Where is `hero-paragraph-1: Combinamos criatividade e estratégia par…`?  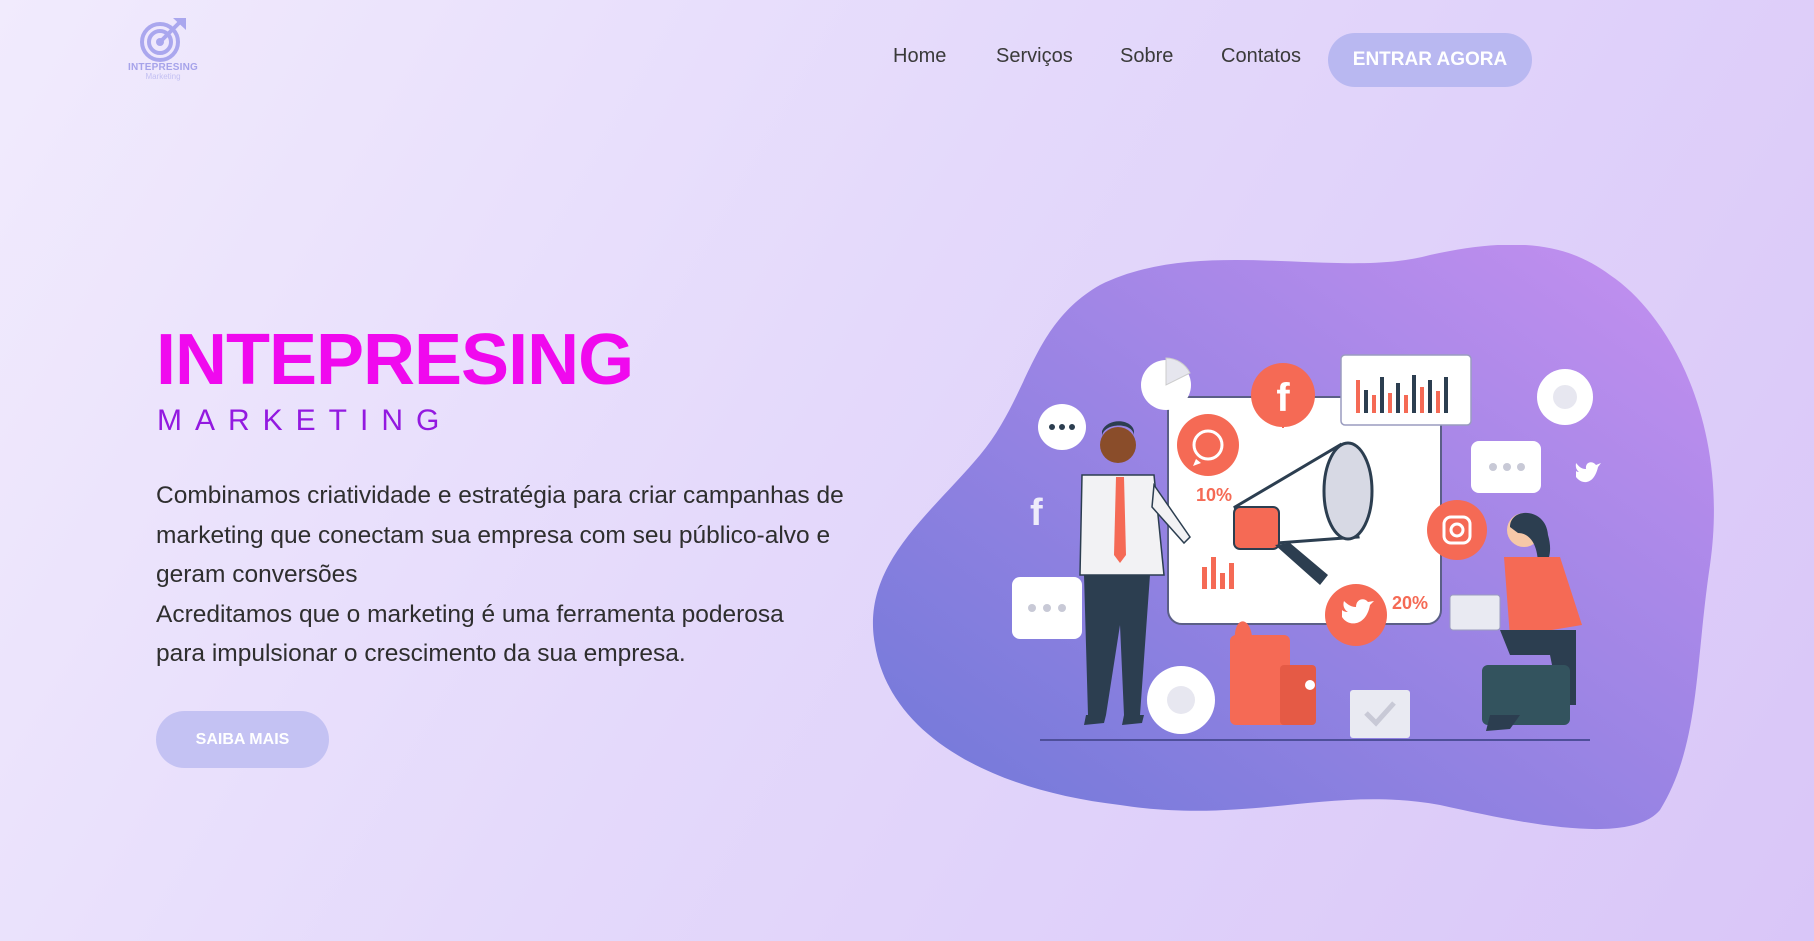 hero-paragraph-1: Combinamos criatividade e estratégia par… is located at coordinates (500, 535).